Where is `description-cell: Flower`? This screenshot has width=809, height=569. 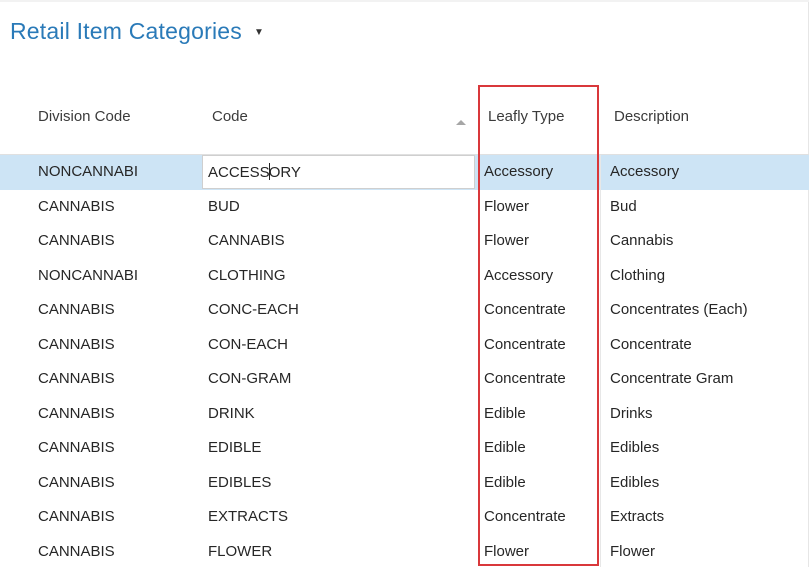 description-cell: Flower is located at coordinates (632, 551).